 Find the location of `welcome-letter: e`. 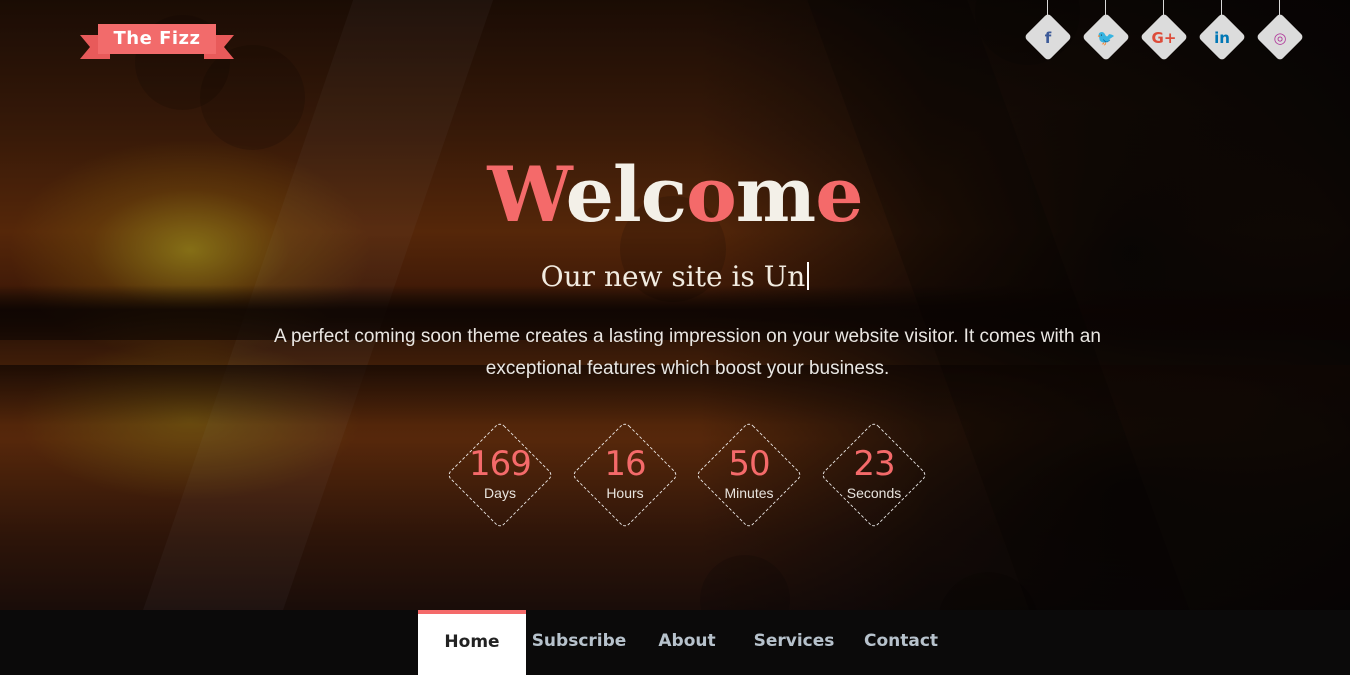

welcome-letter: e is located at coordinates (839, 194).